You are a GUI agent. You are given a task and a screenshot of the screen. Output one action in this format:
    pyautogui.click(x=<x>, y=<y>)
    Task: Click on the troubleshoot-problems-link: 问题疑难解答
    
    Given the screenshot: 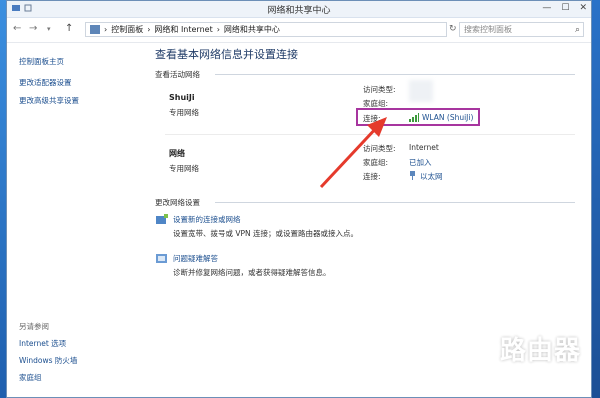 What is the action you would take?
    pyautogui.click(x=195, y=258)
    